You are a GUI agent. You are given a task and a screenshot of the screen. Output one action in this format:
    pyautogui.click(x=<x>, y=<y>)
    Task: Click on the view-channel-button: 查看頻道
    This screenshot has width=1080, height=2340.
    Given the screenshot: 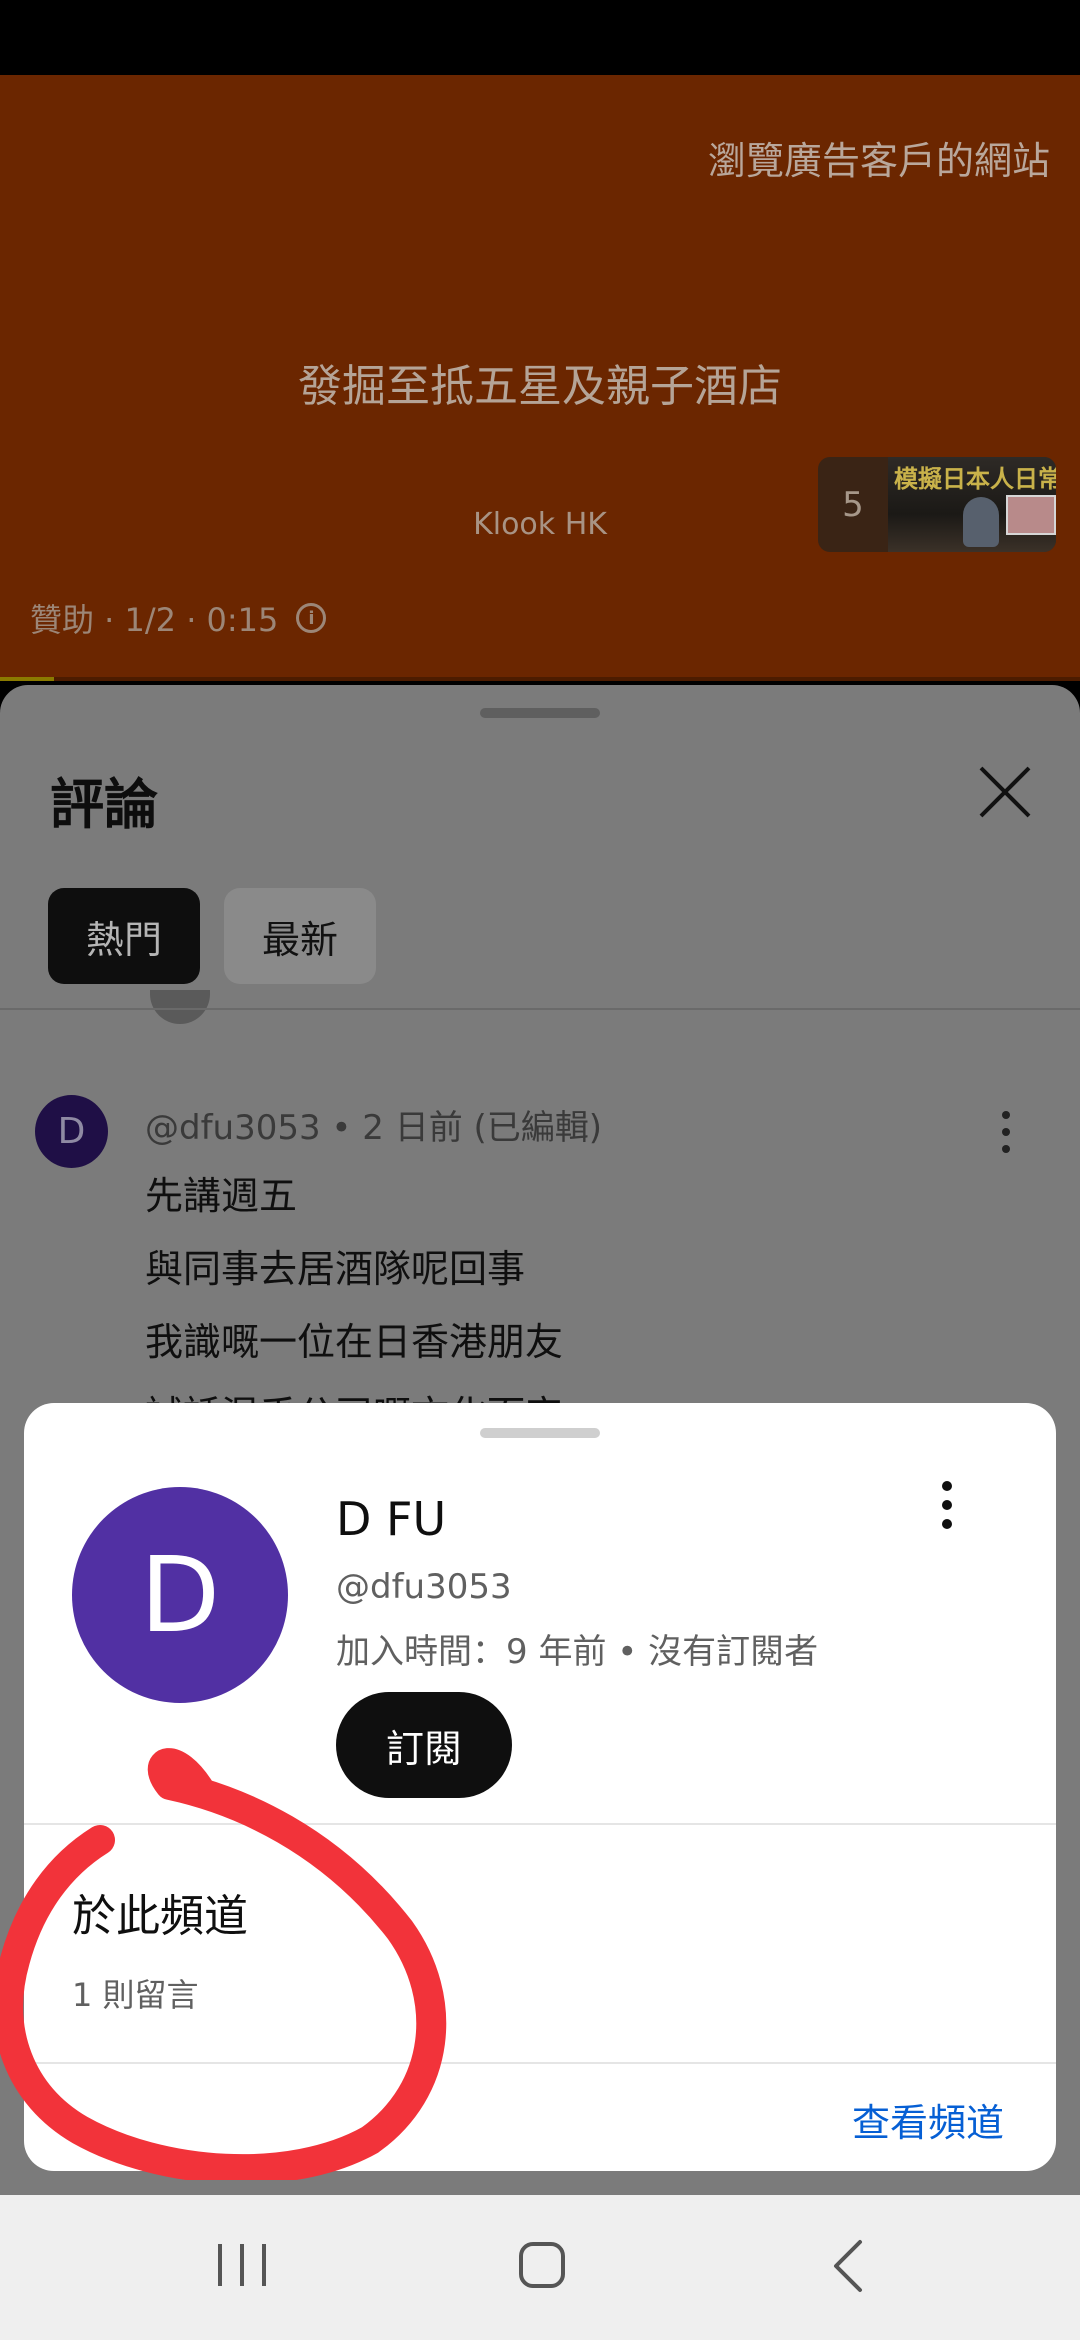 What is the action you would take?
    pyautogui.click(x=928, y=2119)
    